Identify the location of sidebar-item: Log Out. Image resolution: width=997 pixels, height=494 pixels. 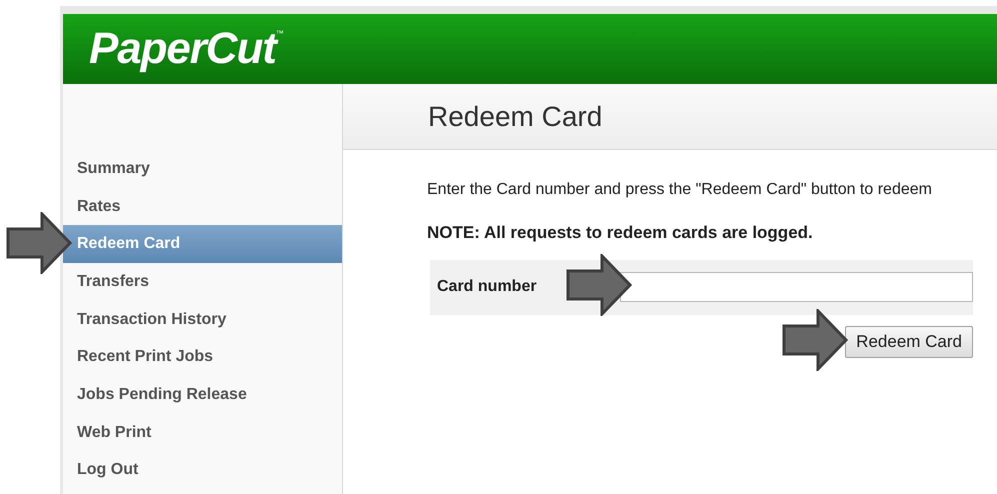
(202, 471).